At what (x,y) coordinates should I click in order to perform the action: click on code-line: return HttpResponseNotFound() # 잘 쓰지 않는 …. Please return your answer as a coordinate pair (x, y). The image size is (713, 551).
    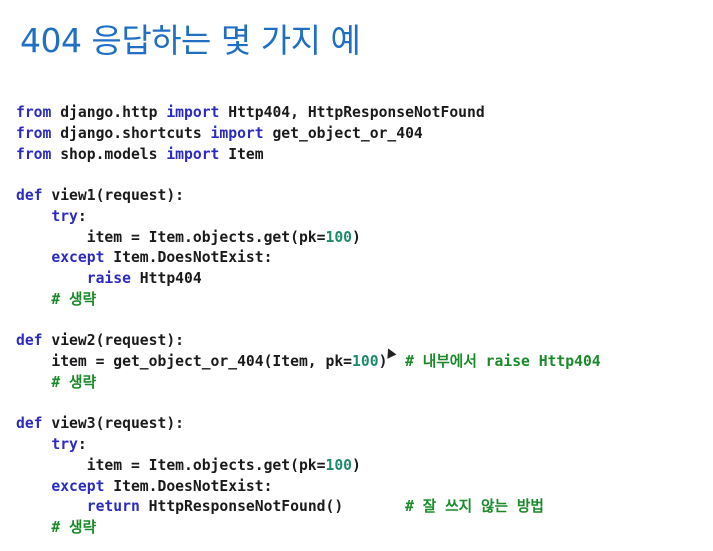
    Looking at the image, I should click on (308, 507).